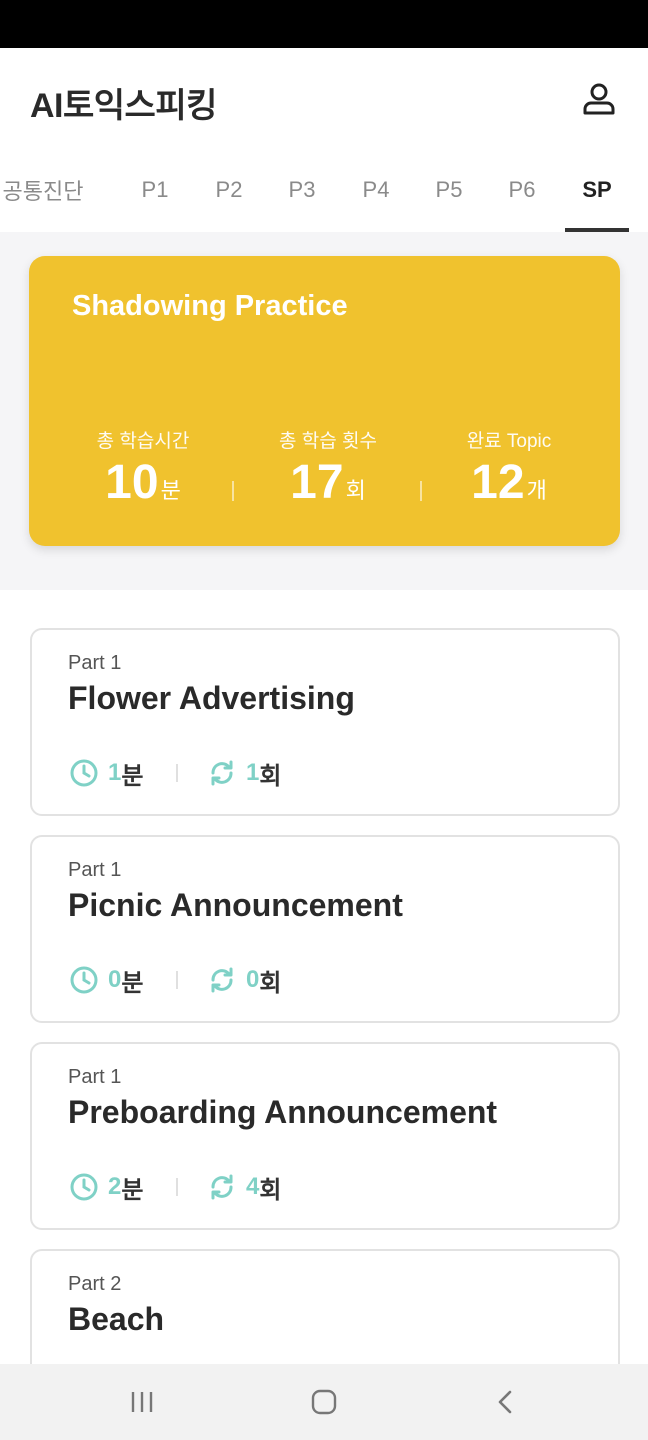 The width and height of the screenshot is (648, 1440). What do you see at coordinates (233, 491) in the screenshot?
I see `stat-divider` at bounding box center [233, 491].